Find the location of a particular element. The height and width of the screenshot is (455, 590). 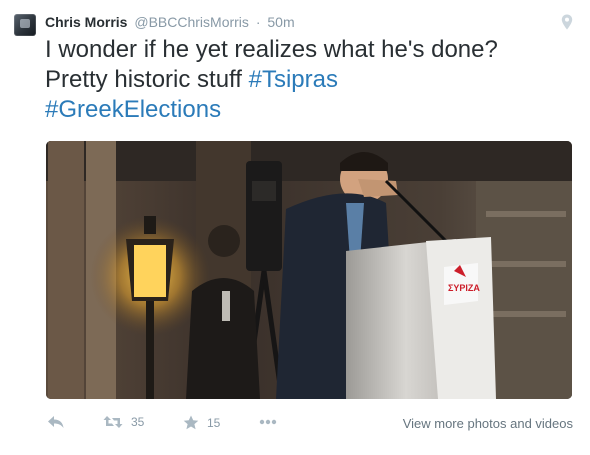

retweet-icon is located at coordinates (113, 422).